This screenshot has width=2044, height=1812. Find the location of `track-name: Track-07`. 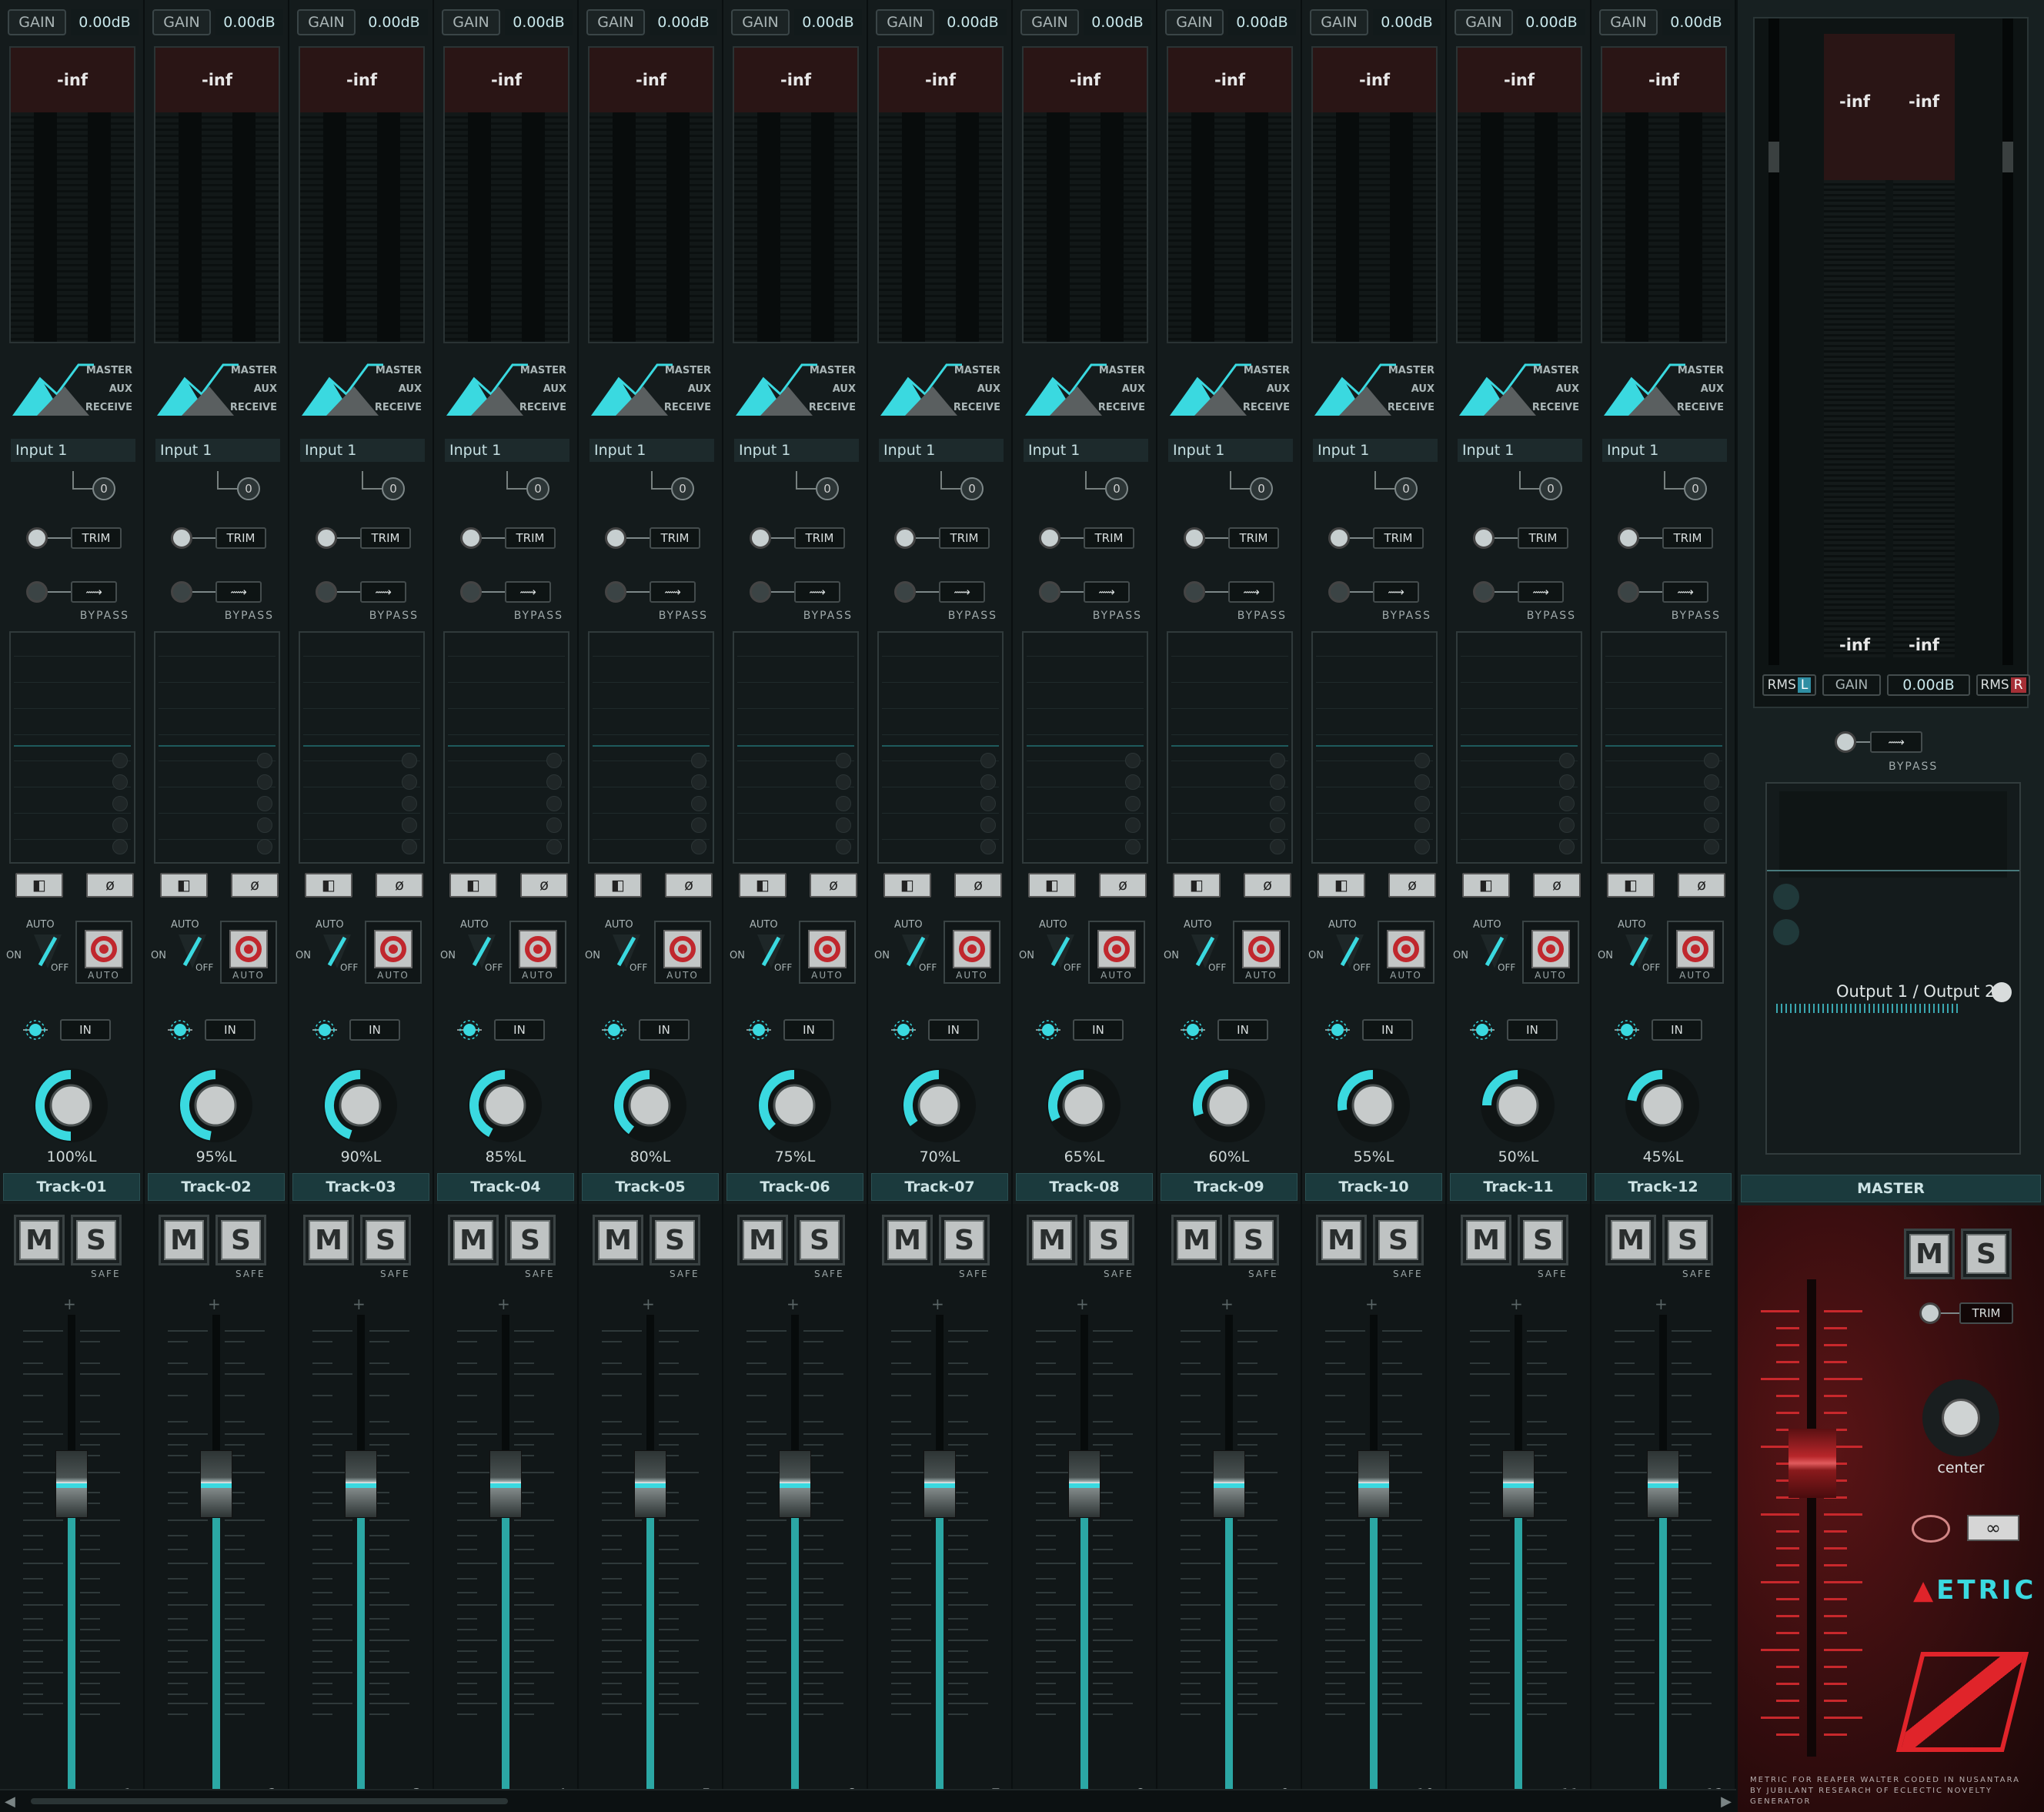

track-name: Track-07 is located at coordinates (939, 1187).